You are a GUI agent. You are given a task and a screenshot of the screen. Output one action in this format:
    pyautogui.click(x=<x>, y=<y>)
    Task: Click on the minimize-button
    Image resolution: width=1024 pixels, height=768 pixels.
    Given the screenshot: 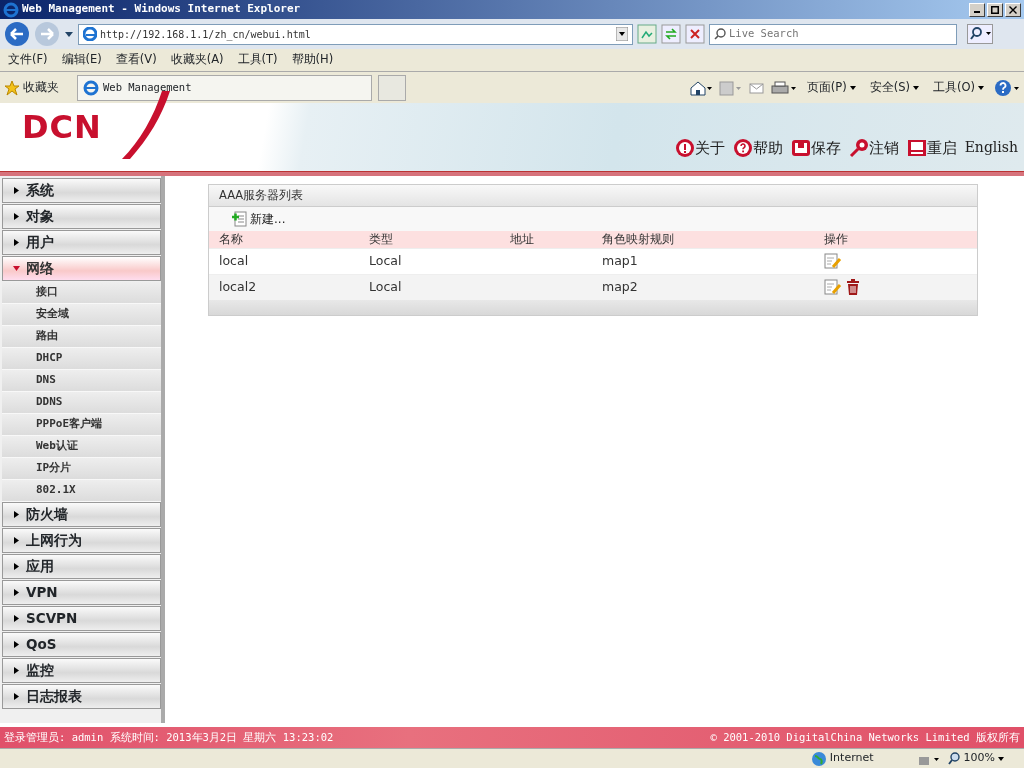 What is the action you would take?
    pyautogui.click(x=977, y=9)
    